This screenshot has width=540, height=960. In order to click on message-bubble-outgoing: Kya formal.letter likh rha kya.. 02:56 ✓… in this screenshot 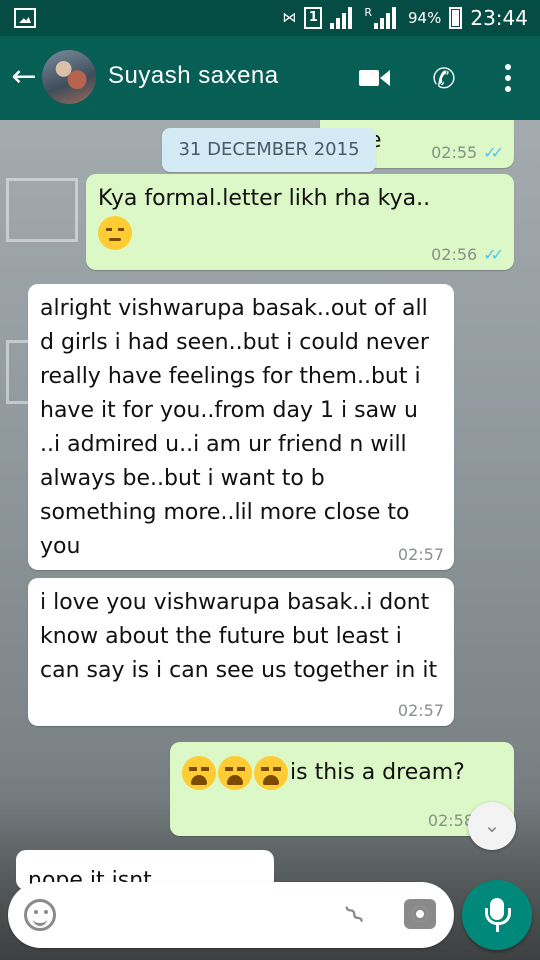, I will do `click(300, 222)`.